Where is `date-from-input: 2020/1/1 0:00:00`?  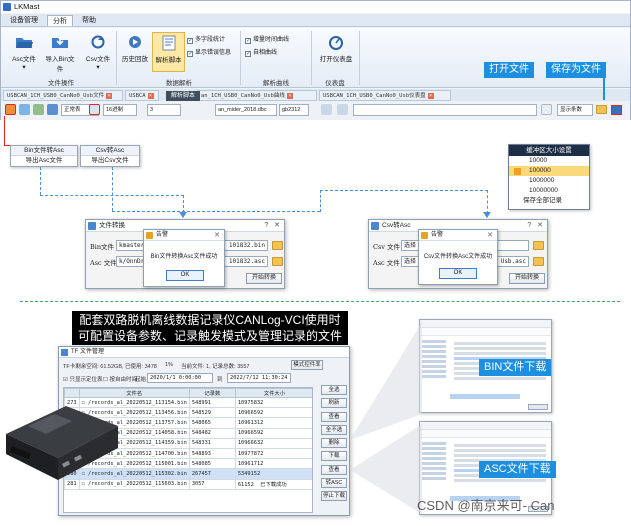 date-from-input: 2020/1/1 0:00:00 is located at coordinates (180, 378).